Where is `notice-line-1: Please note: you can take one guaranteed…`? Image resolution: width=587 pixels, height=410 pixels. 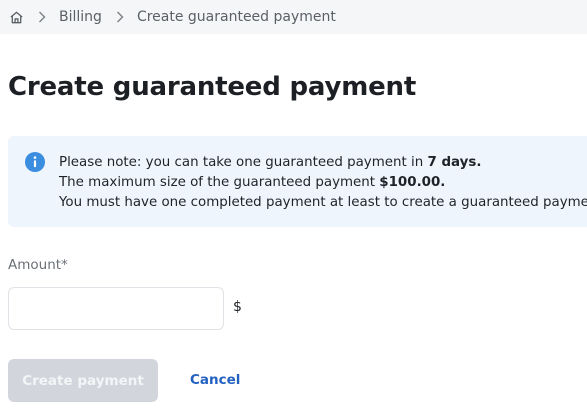
notice-line-1: Please note: you can take one guaranteed… is located at coordinates (323, 163).